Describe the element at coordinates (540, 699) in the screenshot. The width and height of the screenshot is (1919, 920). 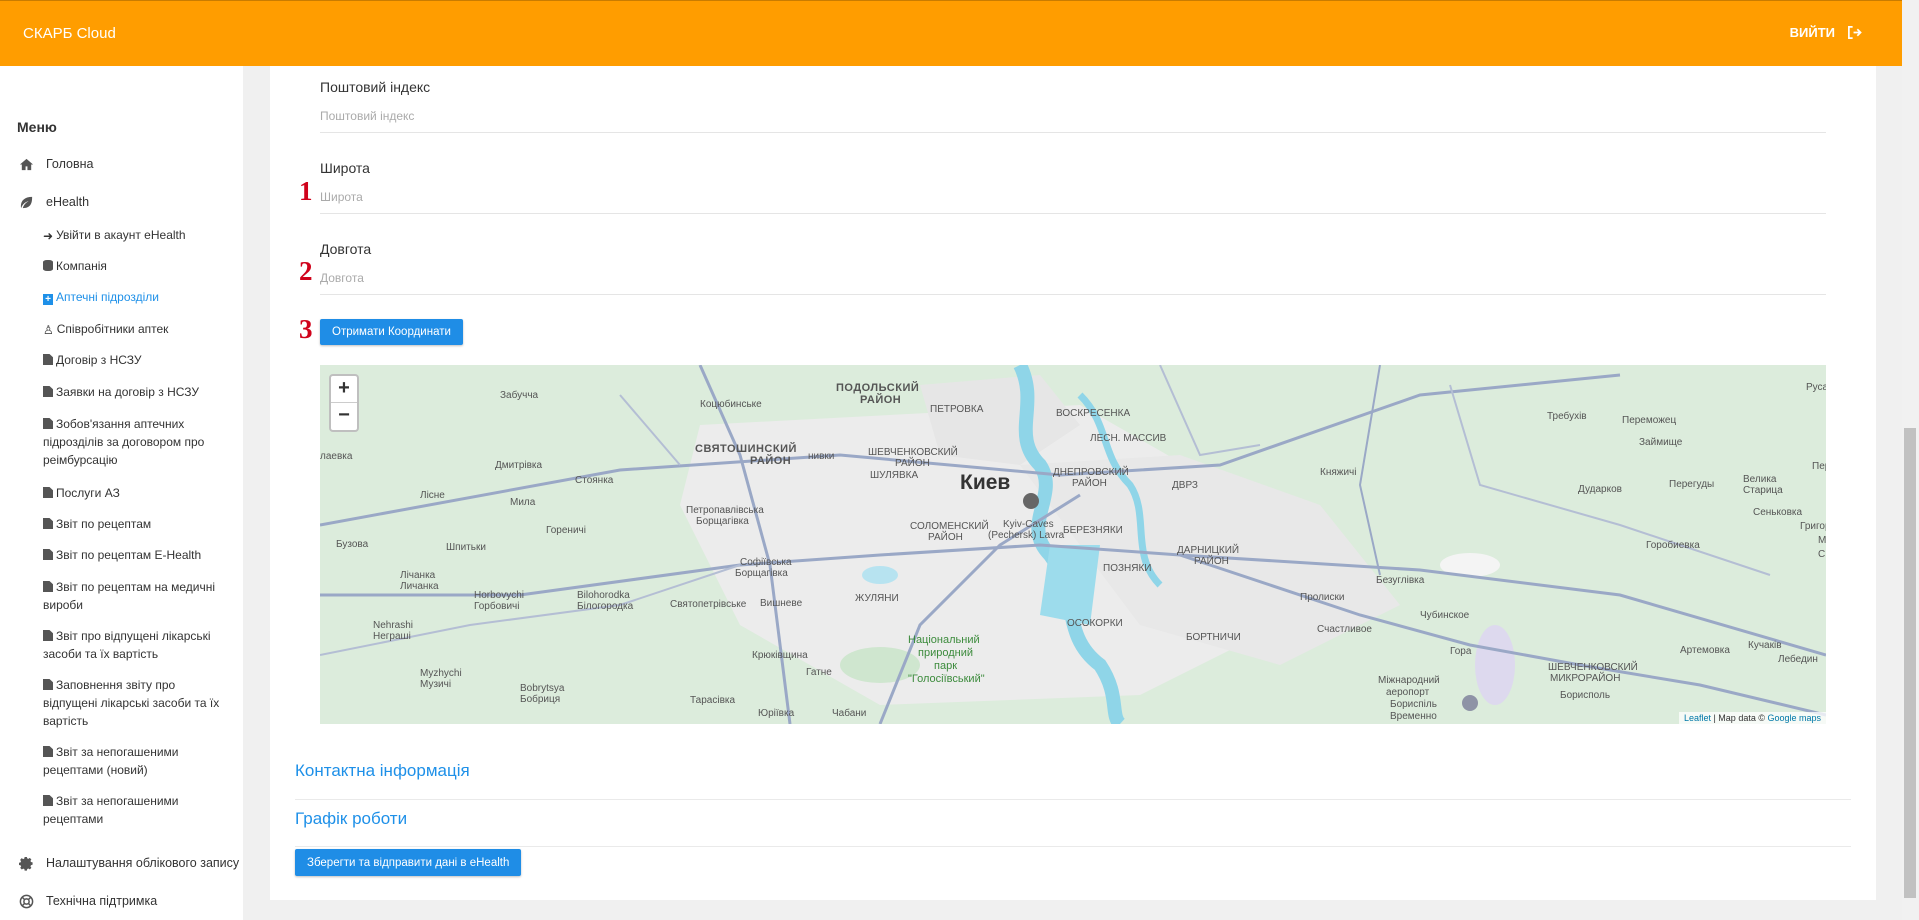
I see `map-label: Бобриця` at that location.